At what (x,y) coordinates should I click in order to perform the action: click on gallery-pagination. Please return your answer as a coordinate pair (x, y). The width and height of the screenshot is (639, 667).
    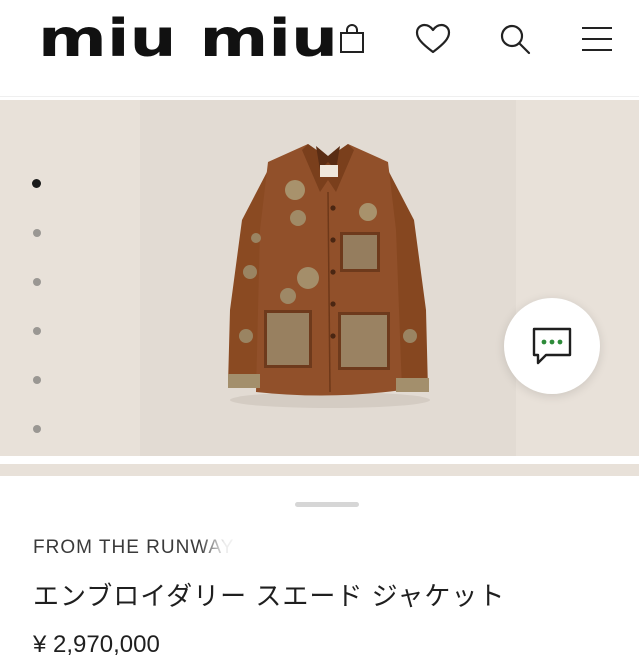
    Looking at the image, I should click on (37, 310).